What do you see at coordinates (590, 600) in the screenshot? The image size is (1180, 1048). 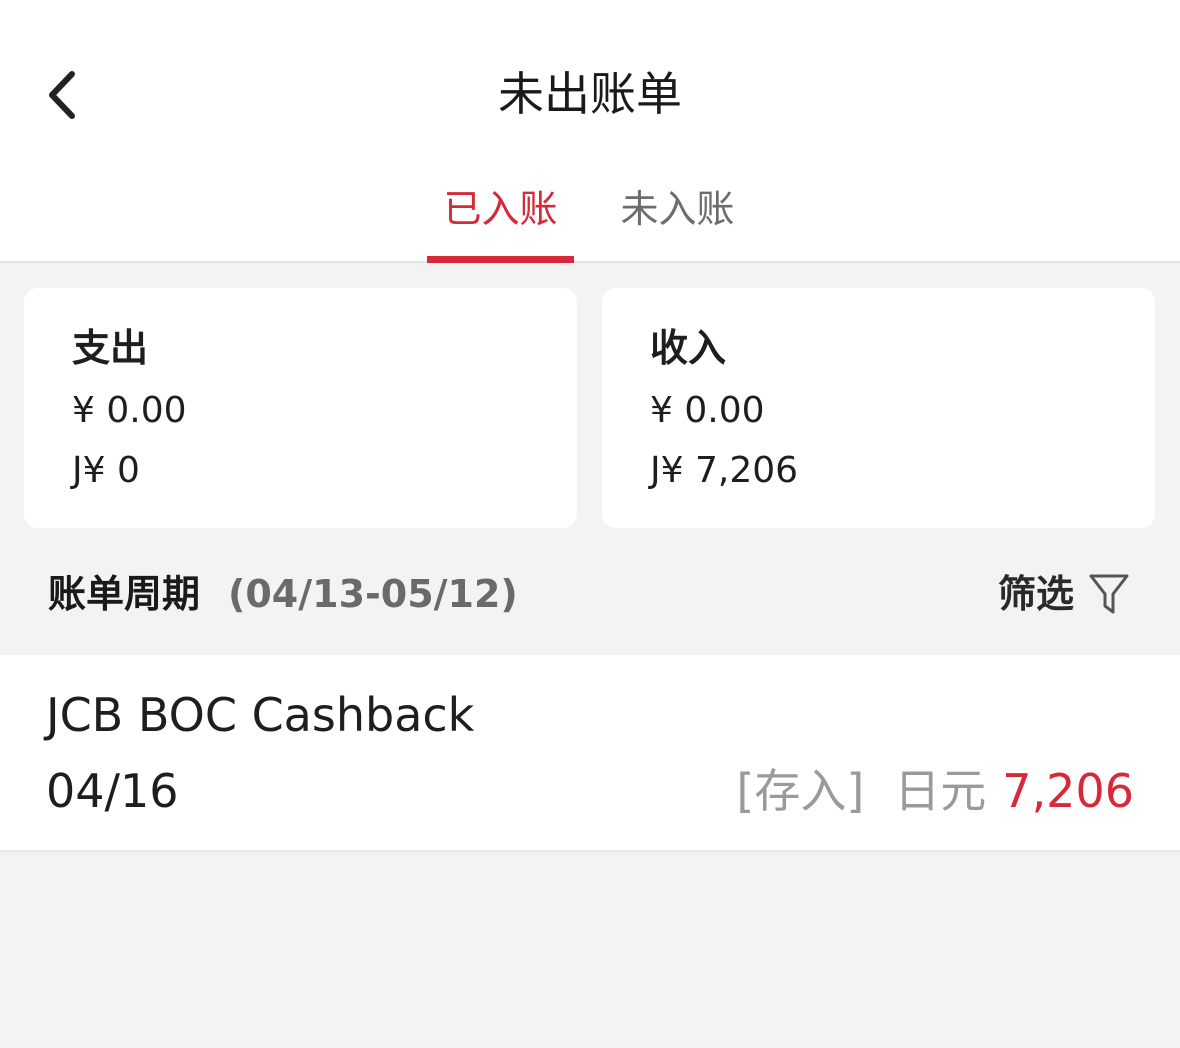 I see `billing-period-bar: 账单周期 (04/13-05/12) 筛选` at bounding box center [590, 600].